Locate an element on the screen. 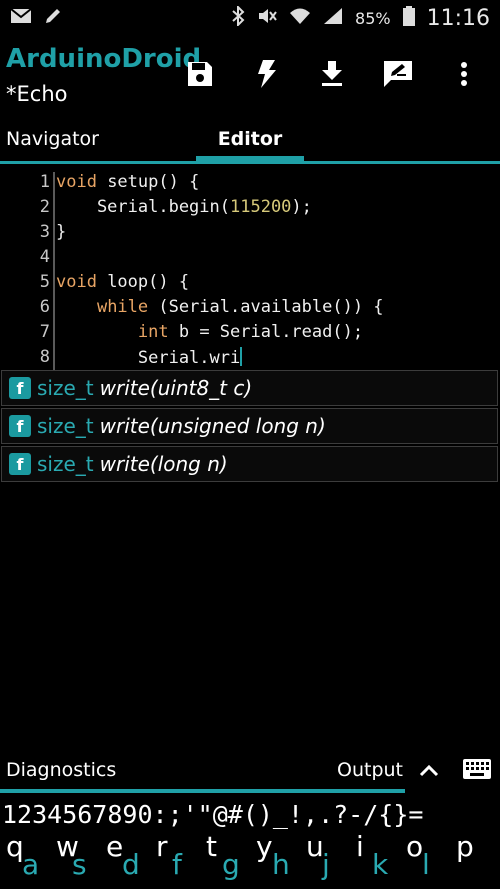 This screenshot has height=889, width=500. wifi-icon is located at coordinates (300, 18).